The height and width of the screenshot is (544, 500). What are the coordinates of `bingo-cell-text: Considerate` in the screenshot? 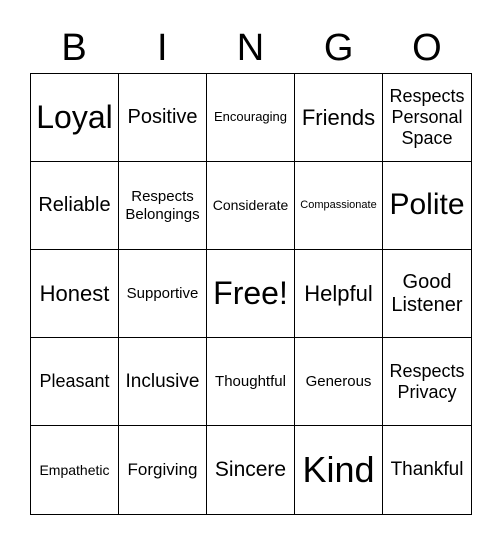 It's located at (250, 205).